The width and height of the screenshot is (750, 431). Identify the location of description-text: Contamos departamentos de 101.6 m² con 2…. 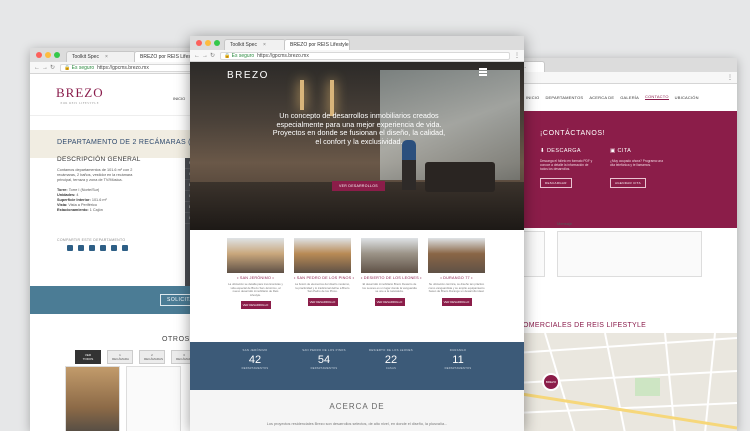
(95, 175).